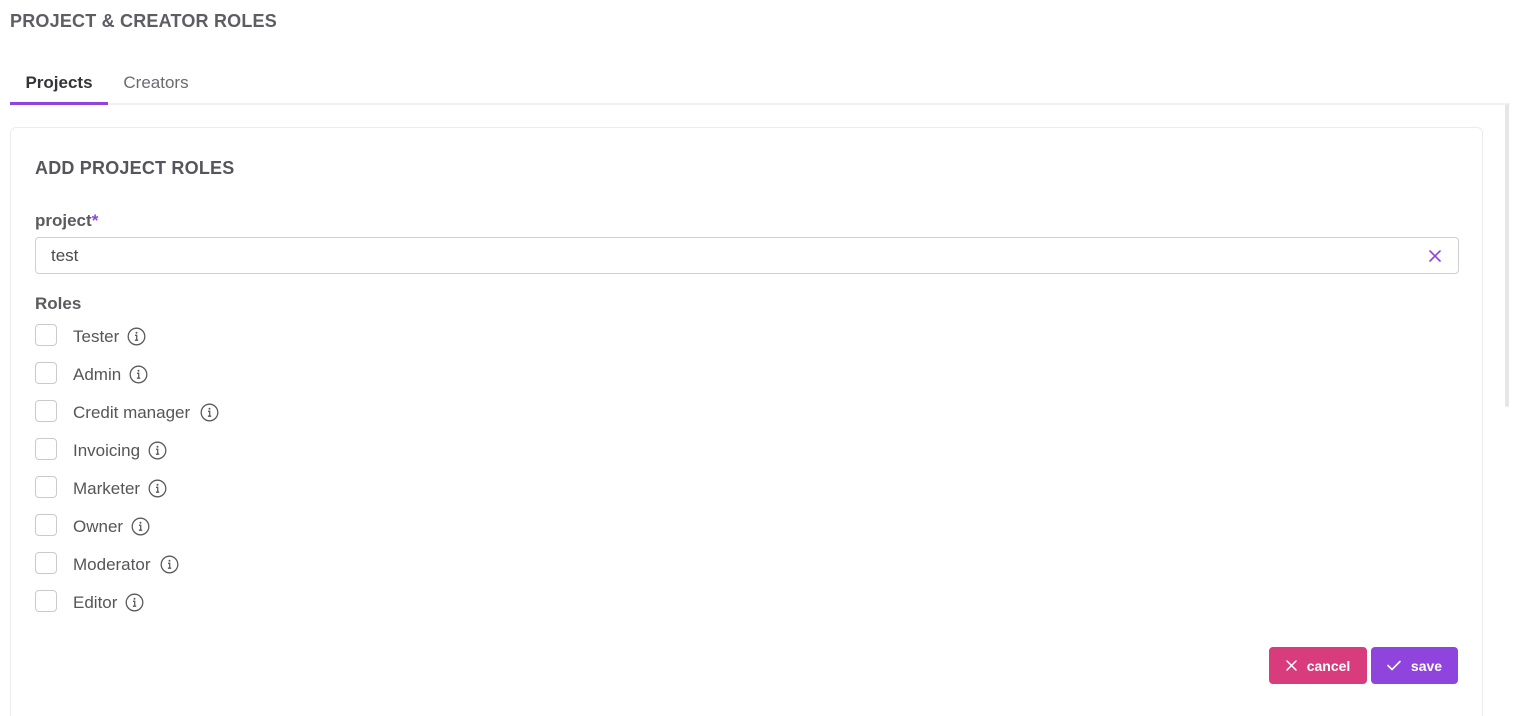 This screenshot has height=716, width=1521. What do you see at coordinates (98, 526) in the screenshot?
I see `role-label-owner: Owner` at bounding box center [98, 526].